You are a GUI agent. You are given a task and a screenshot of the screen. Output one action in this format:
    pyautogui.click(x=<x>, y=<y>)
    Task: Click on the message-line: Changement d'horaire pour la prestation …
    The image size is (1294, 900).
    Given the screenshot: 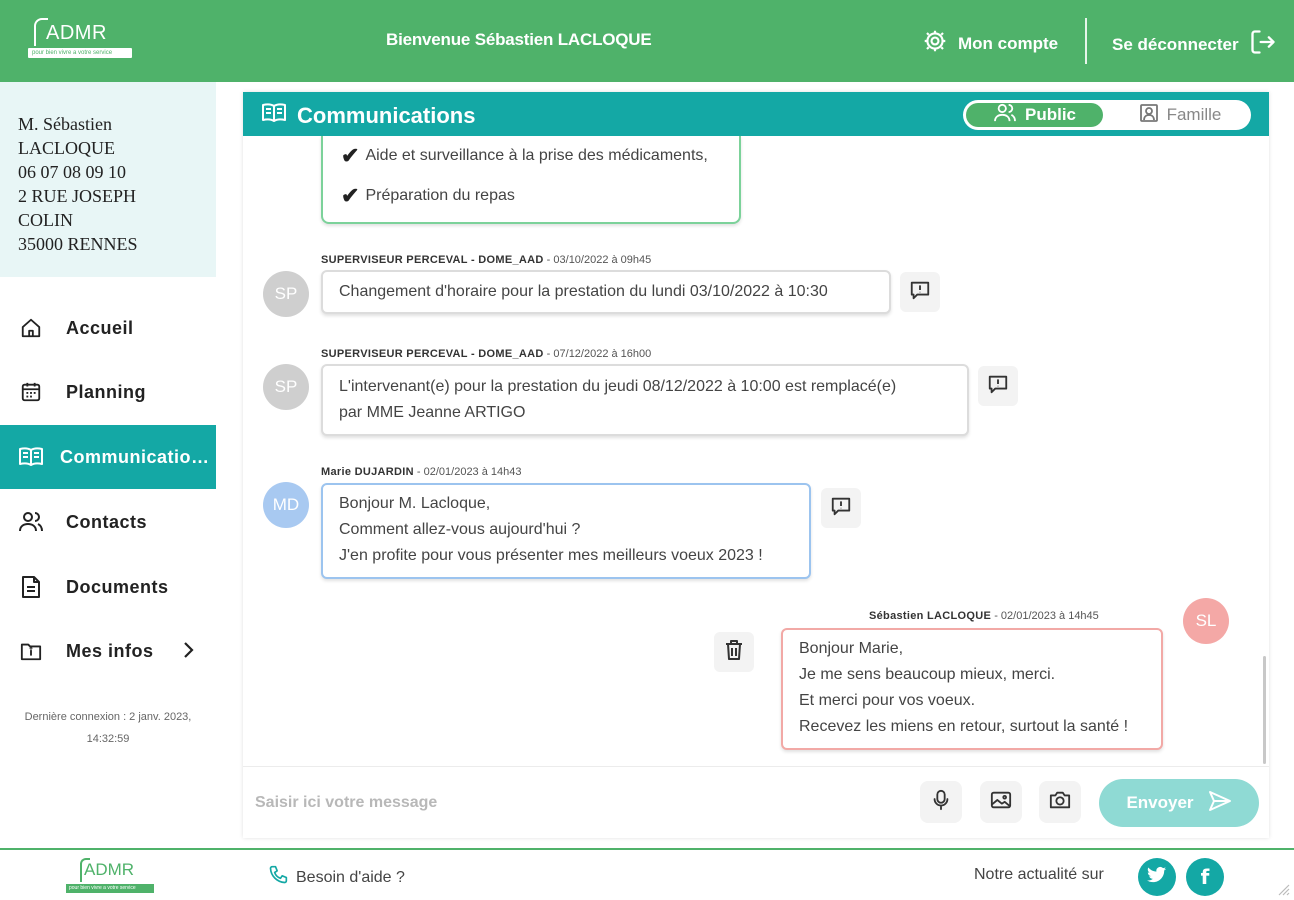 What is the action you would take?
    pyautogui.click(x=583, y=291)
    